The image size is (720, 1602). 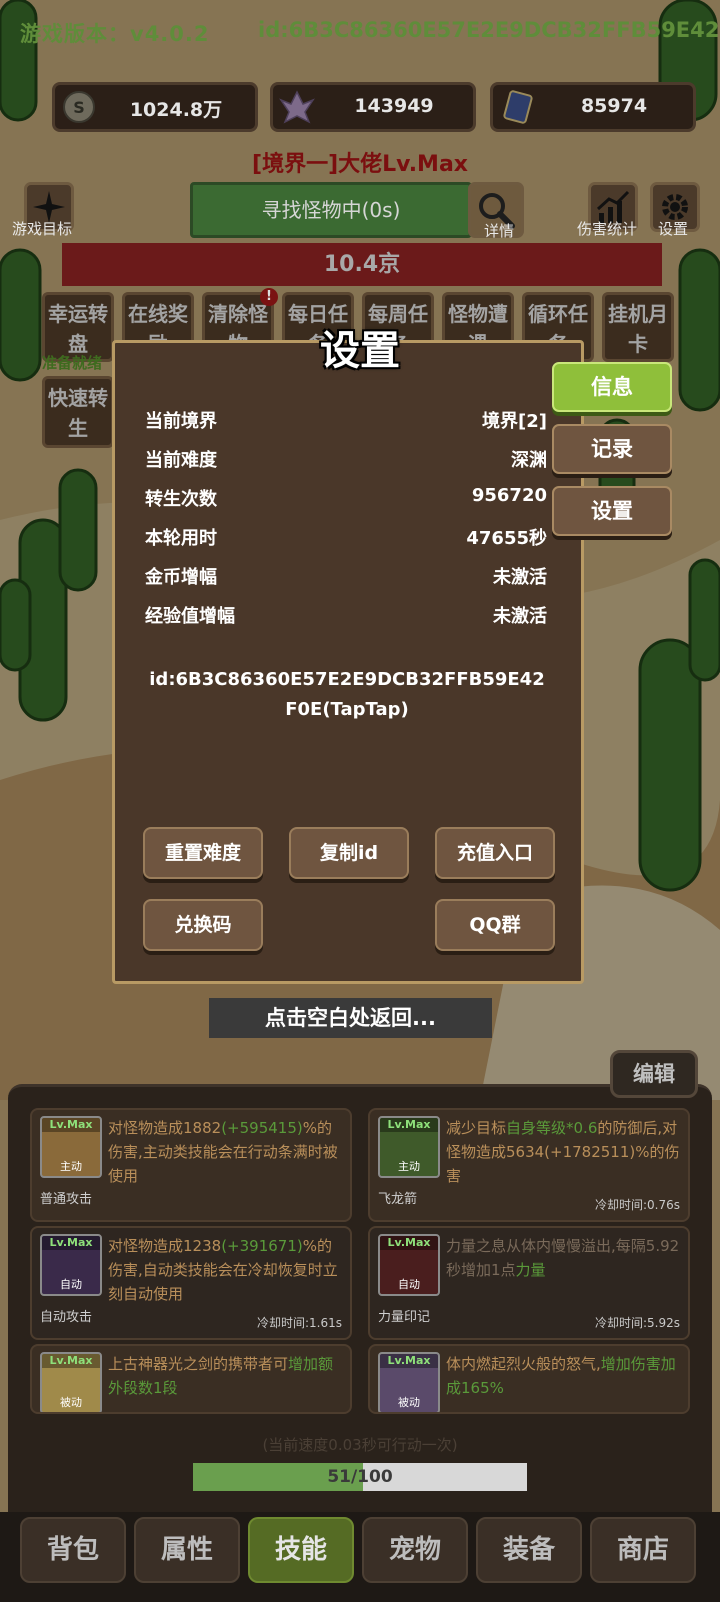 I want to click on svg-text: S, so click(x=79, y=107).